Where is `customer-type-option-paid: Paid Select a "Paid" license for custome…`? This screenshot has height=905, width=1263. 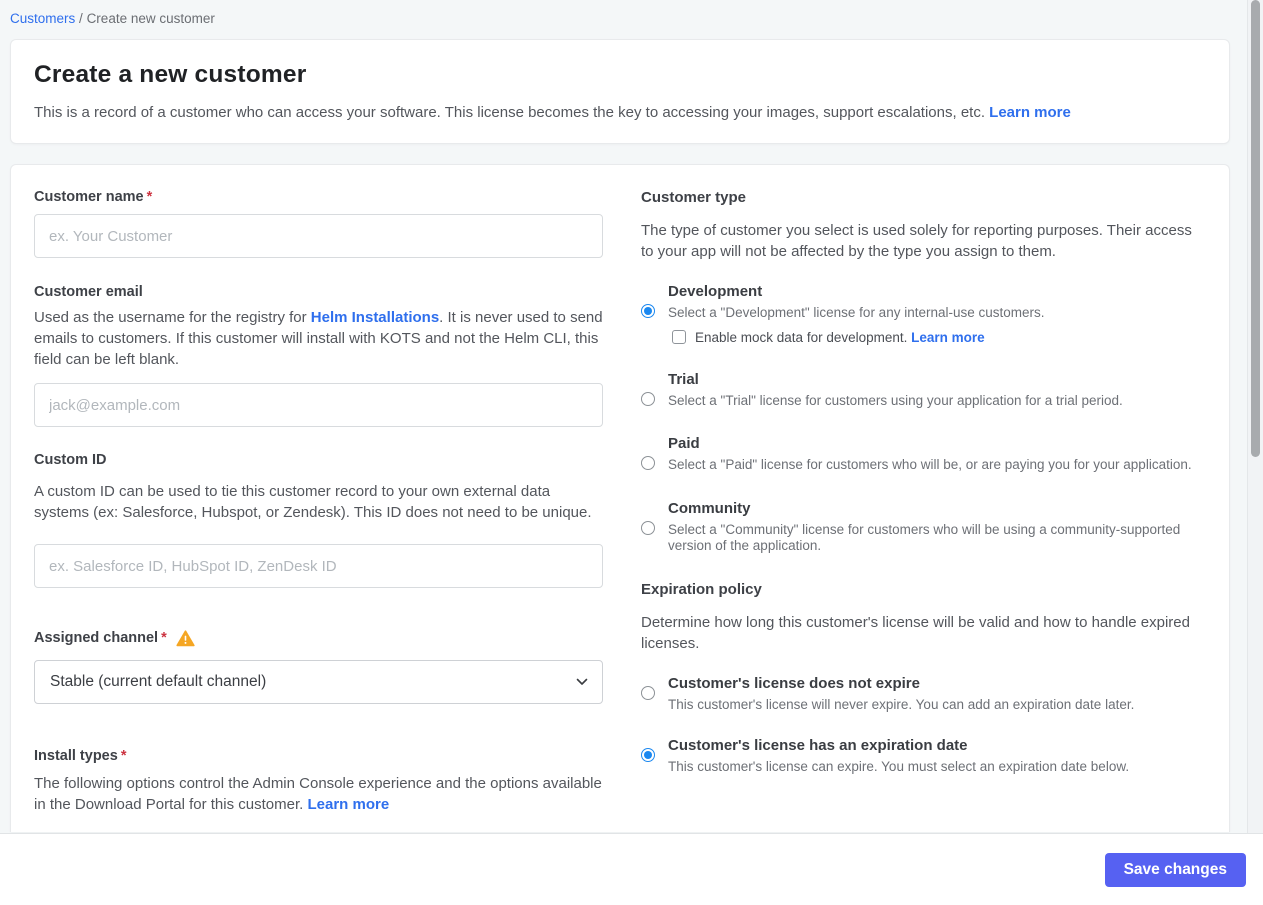
customer-type-option-paid: Paid Select a "Paid" license for custome… is located at coordinates (917, 454).